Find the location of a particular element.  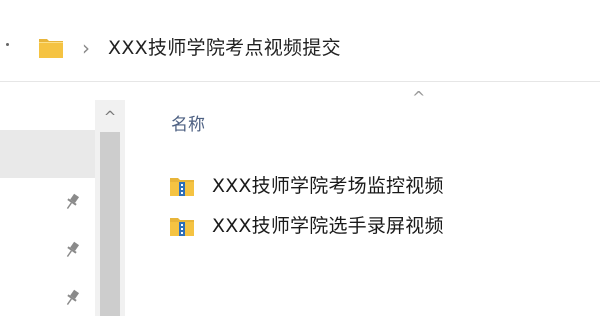

breadcrumb-path: XXX技师学院考点视频提交 is located at coordinates (224, 48).